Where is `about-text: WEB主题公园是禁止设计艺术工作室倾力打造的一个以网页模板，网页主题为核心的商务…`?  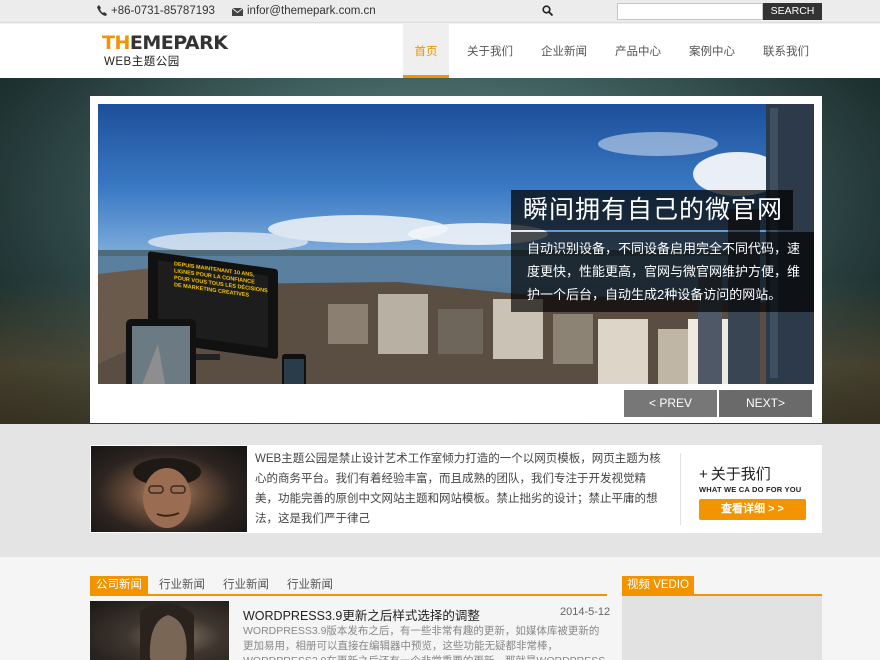 about-text: WEB主题公园是禁止设计艺术工作室倾力打造的一个以网页模板，网页主题为核心的商务… is located at coordinates (458, 489).